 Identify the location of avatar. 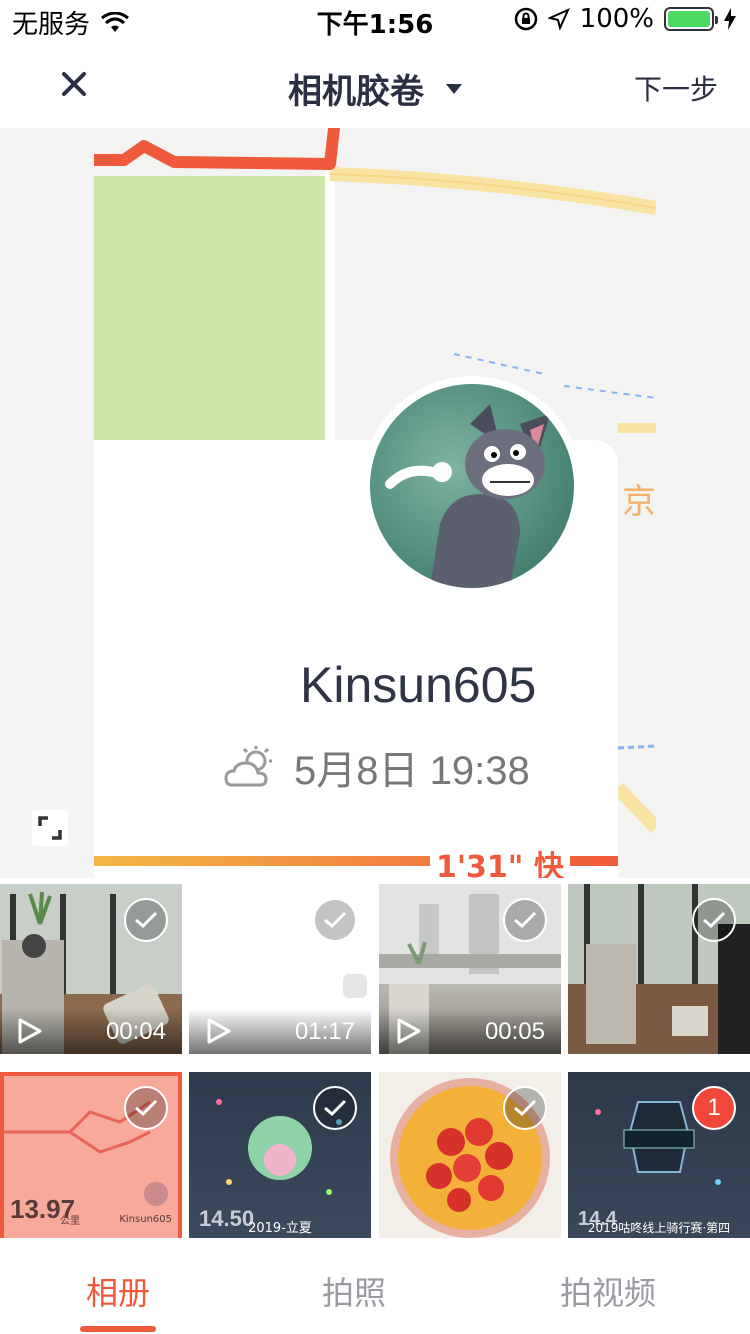
(472, 486).